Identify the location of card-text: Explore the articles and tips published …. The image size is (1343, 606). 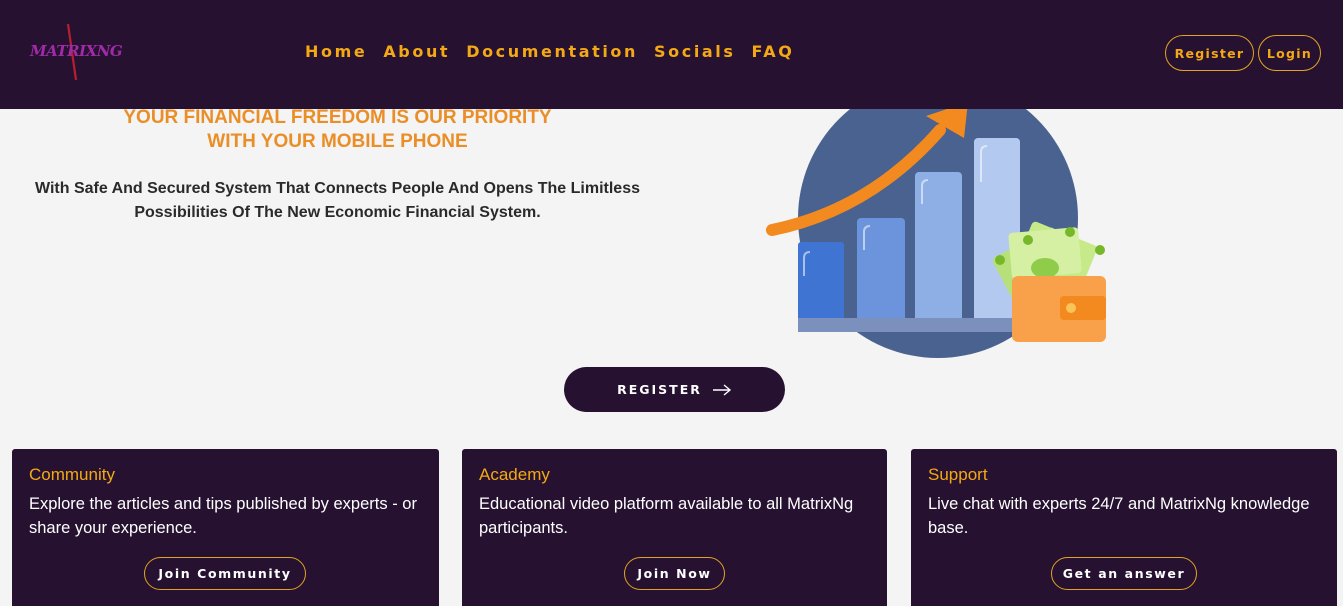
(223, 516).